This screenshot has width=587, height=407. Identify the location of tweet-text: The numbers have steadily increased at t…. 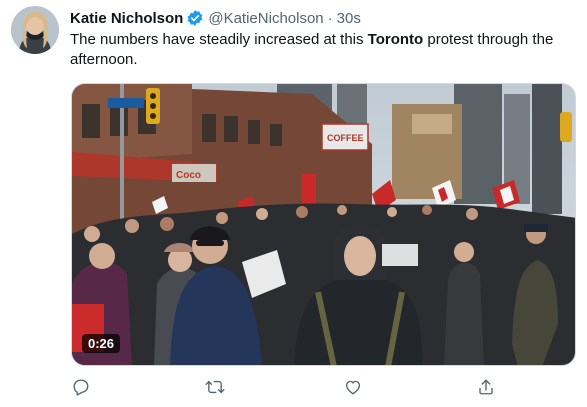
(322, 50).